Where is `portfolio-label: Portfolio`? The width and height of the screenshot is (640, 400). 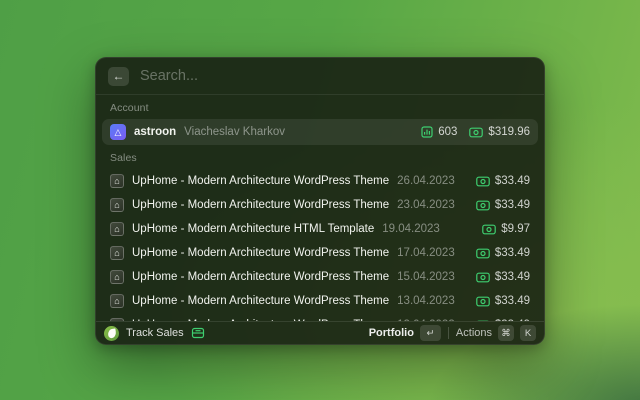
portfolio-label: Portfolio is located at coordinates (391, 333).